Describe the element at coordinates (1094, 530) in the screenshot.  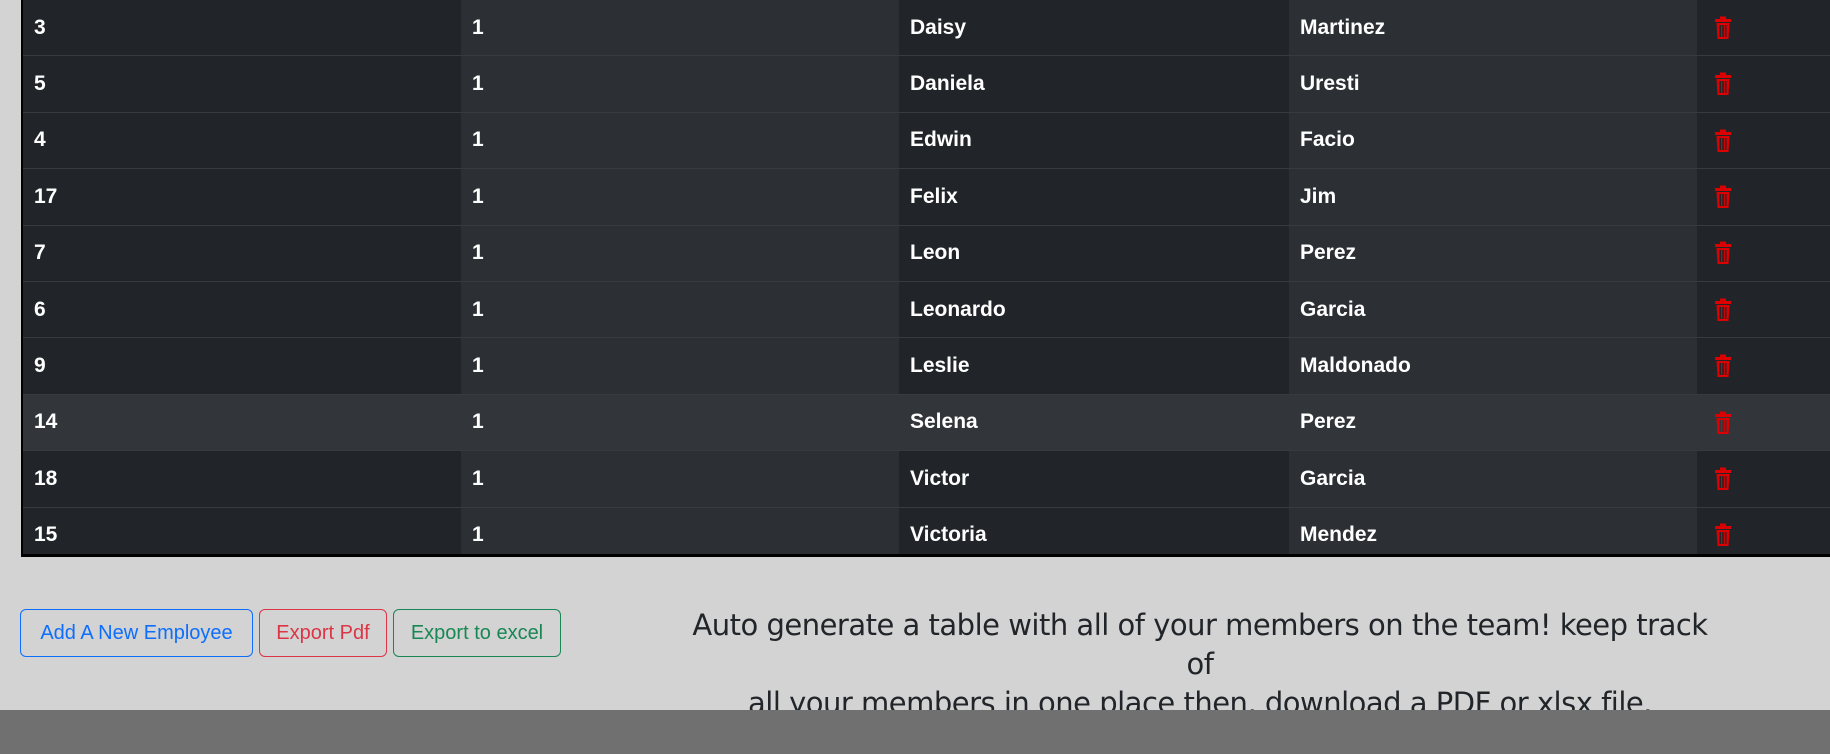
I see `first-name: Victoria` at that location.